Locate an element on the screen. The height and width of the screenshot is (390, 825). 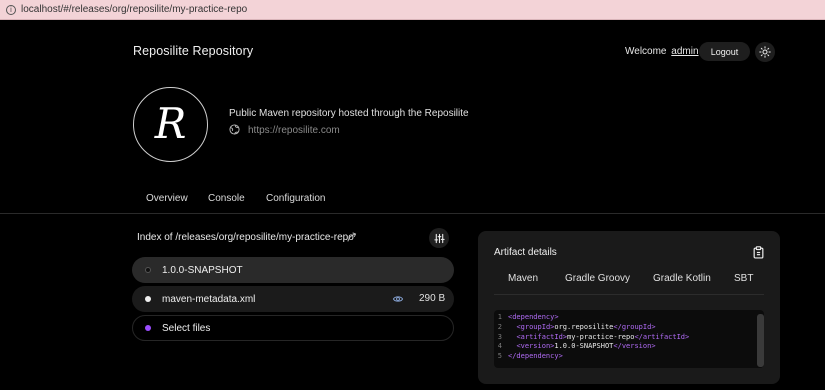
tab-sbt: SBT is located at coordinates (743, 278).